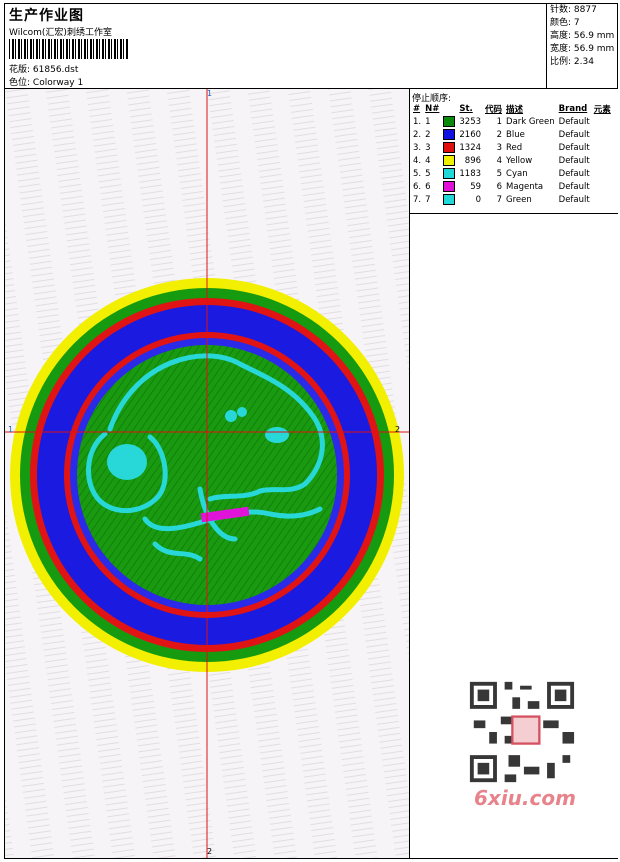  What do you see at coordinates (470, 121) in the screenshot?
I see `cell-st: 3253` at bounding box center [470, 121].